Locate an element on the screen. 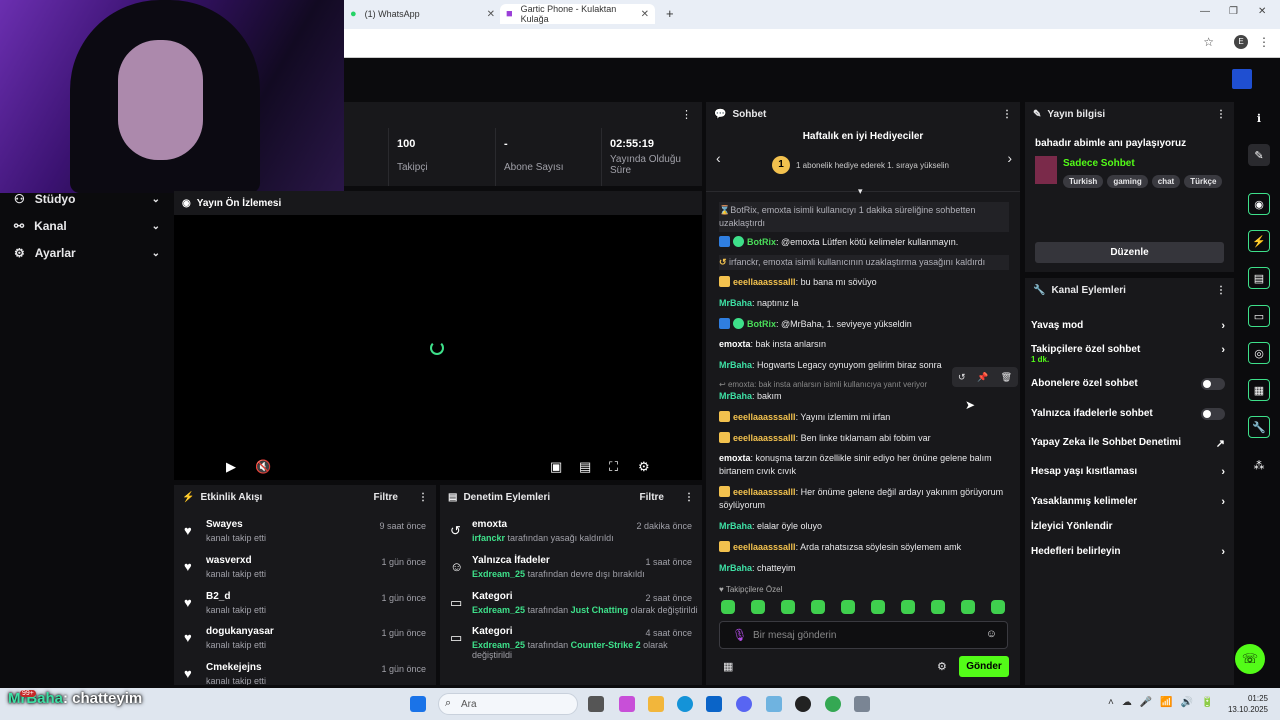 The image size is (1280, 720). document-icon: ▤ is located at coordinates (1259, 278).